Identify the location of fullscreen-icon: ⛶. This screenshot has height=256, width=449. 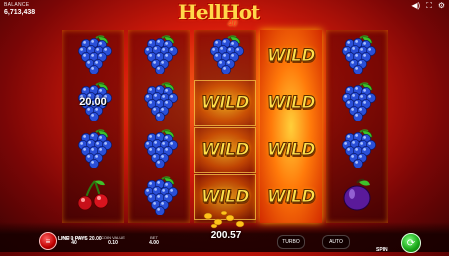
(429, 6).